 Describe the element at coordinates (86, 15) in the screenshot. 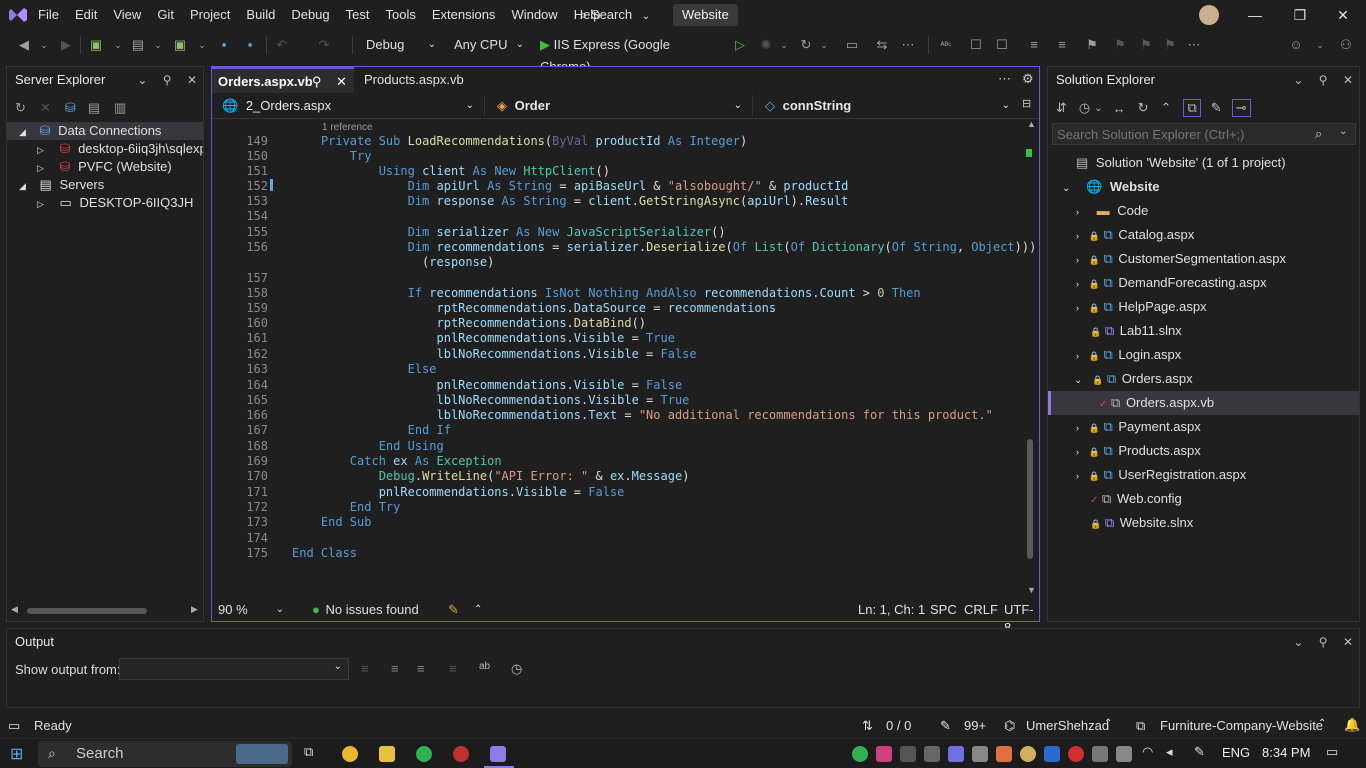

I see `menu-edit: Edit` at that location.